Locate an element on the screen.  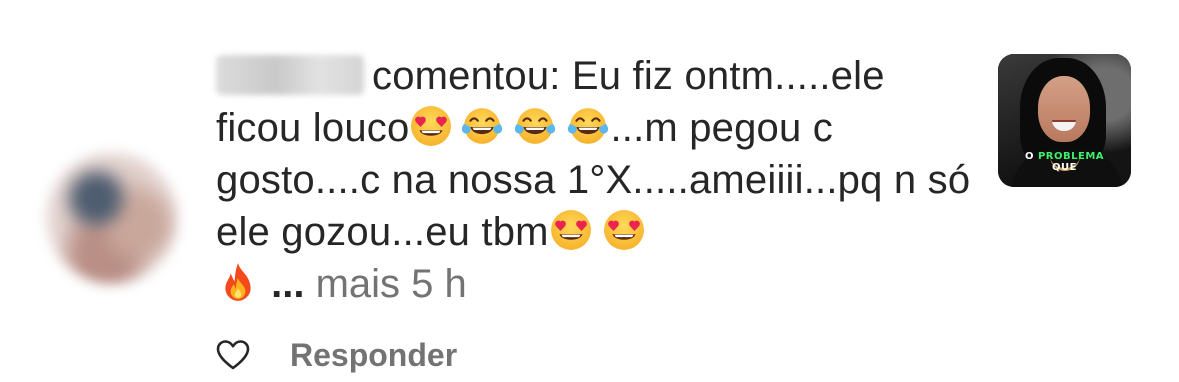
fire-emoji is located at coordinates (238, 282).